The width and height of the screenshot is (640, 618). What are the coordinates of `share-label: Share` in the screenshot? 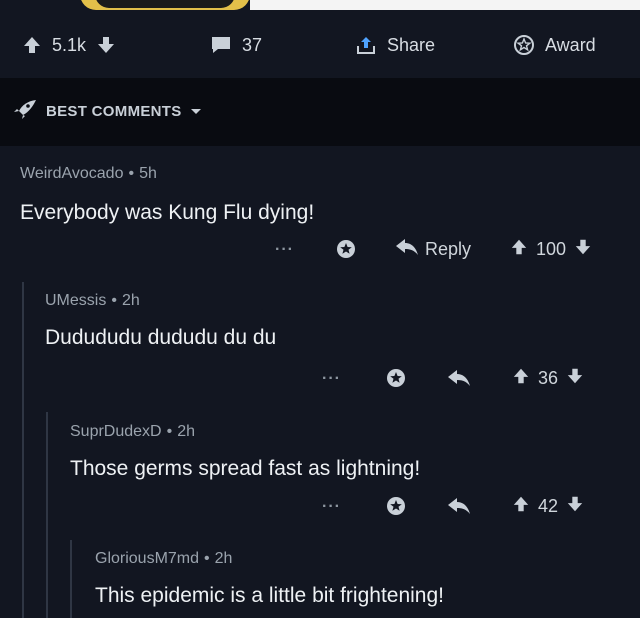 It's located at (411, 44).